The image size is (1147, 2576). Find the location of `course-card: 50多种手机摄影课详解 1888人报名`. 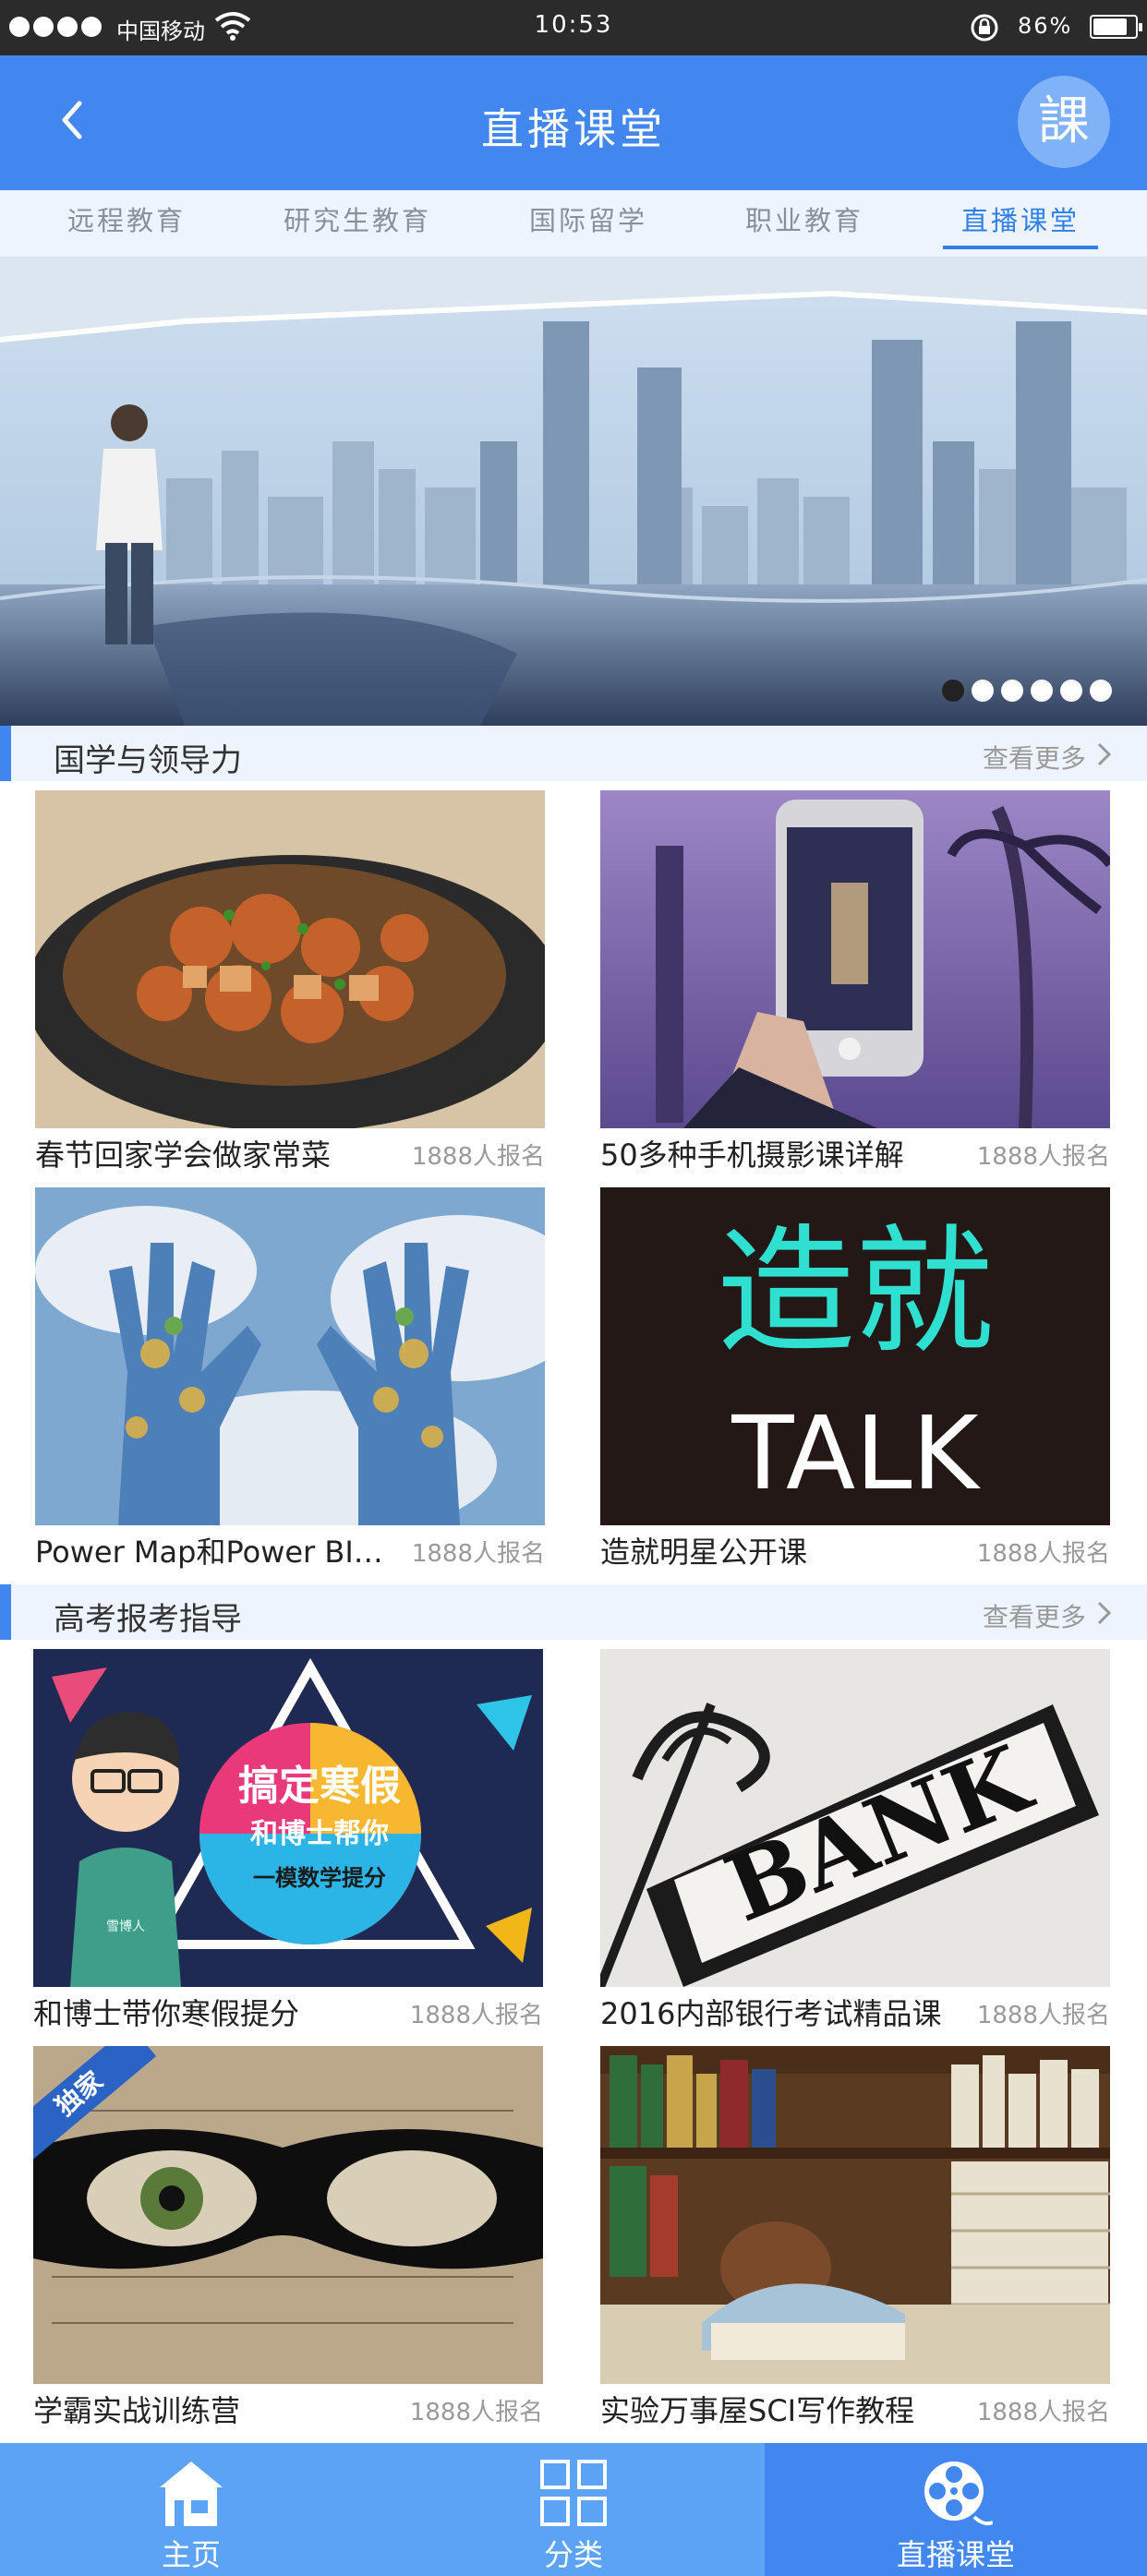

course-card: 50多种手机摄影课详解 1888人报名 is located at coordinates (855, 984).